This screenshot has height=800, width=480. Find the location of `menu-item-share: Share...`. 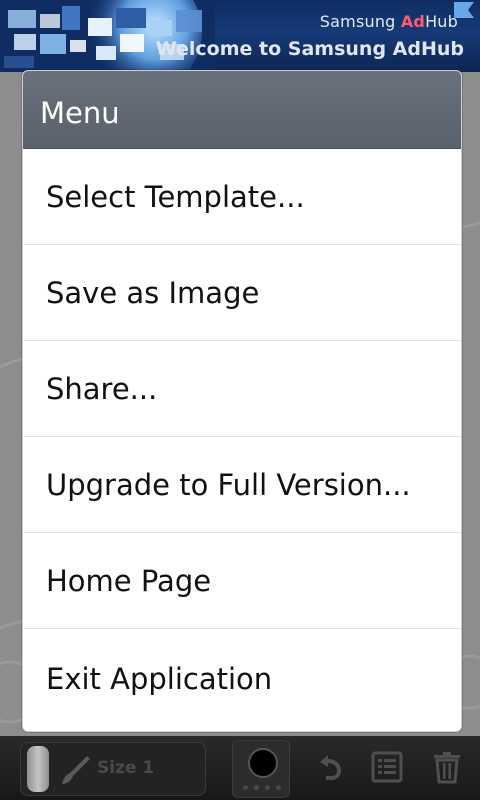

menu-item-share: Share... is located at coordinates (242, 389).